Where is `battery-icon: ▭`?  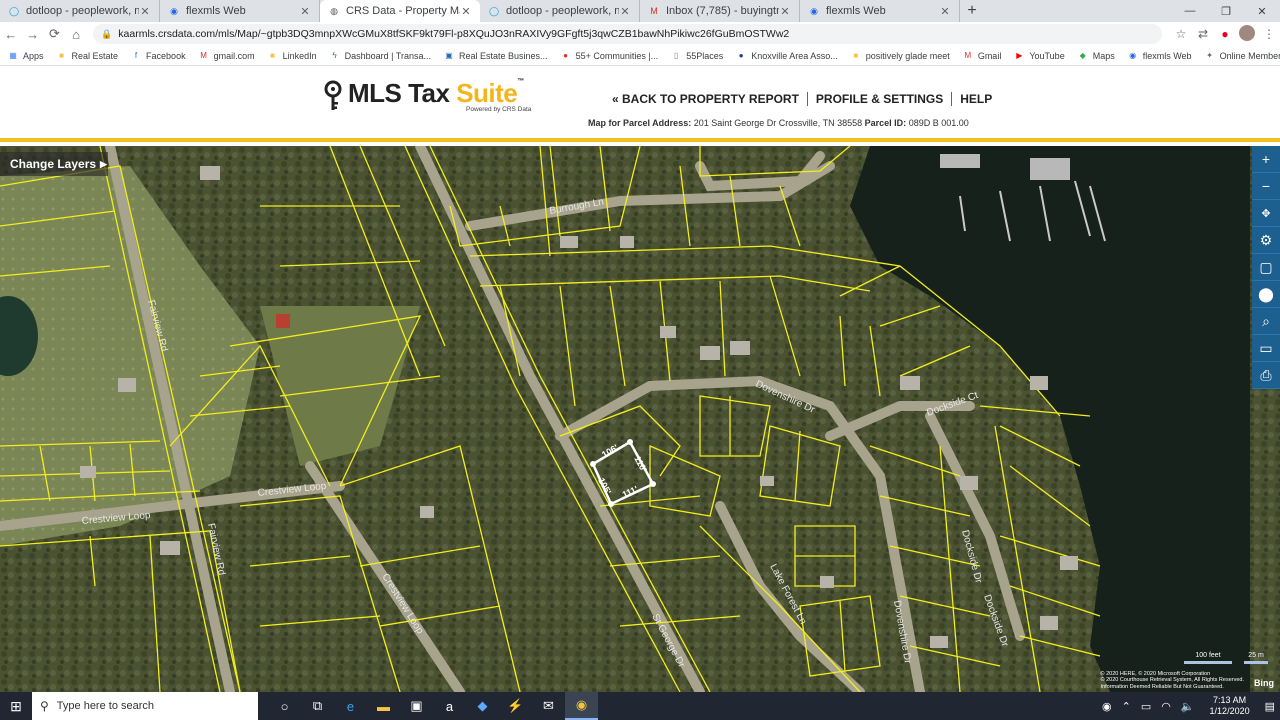 battery-icon: ▭ is located at coordinates (1146, 706).